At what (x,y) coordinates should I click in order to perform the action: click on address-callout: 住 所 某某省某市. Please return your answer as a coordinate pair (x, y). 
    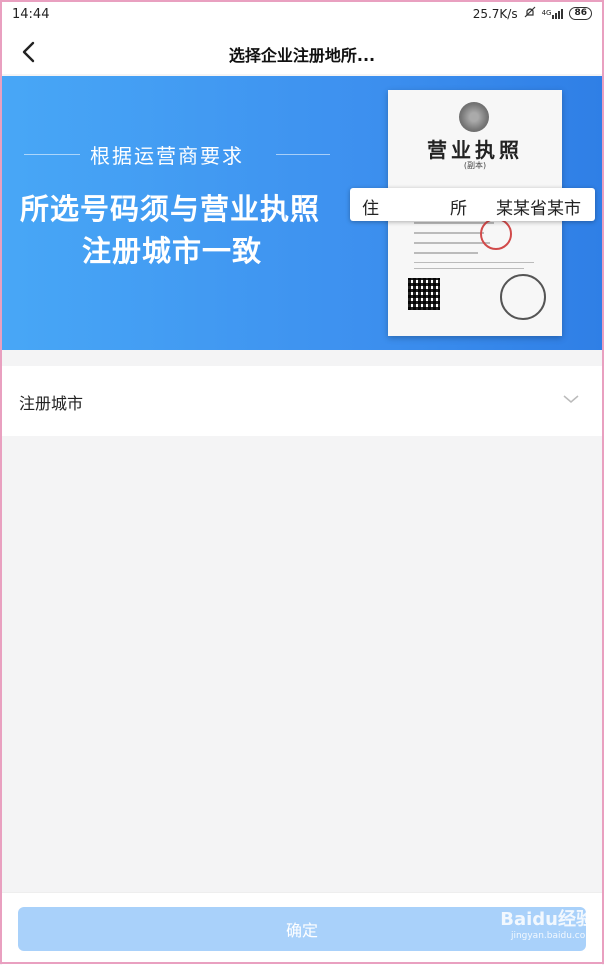
    Looking at the image, I should click on (472, 204).